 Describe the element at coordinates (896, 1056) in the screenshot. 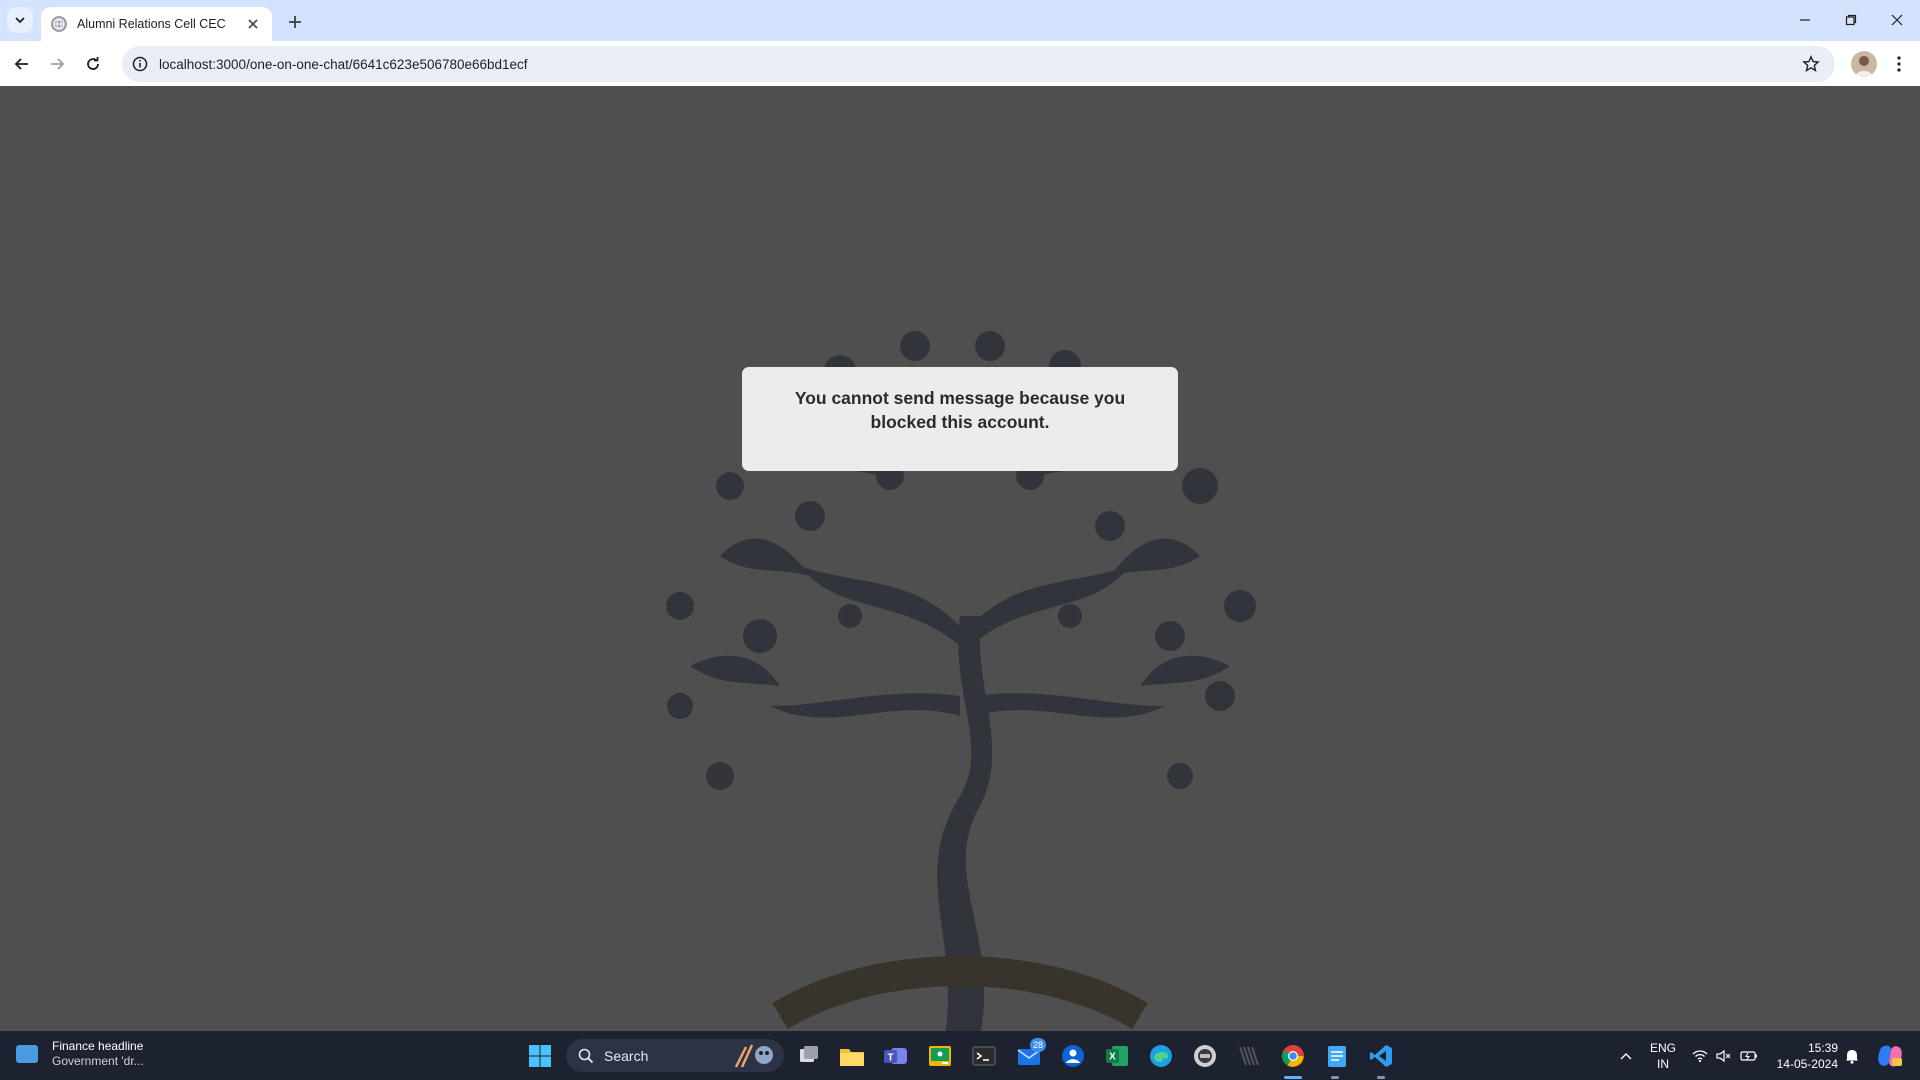

I see `teams-icon: T` at that location.